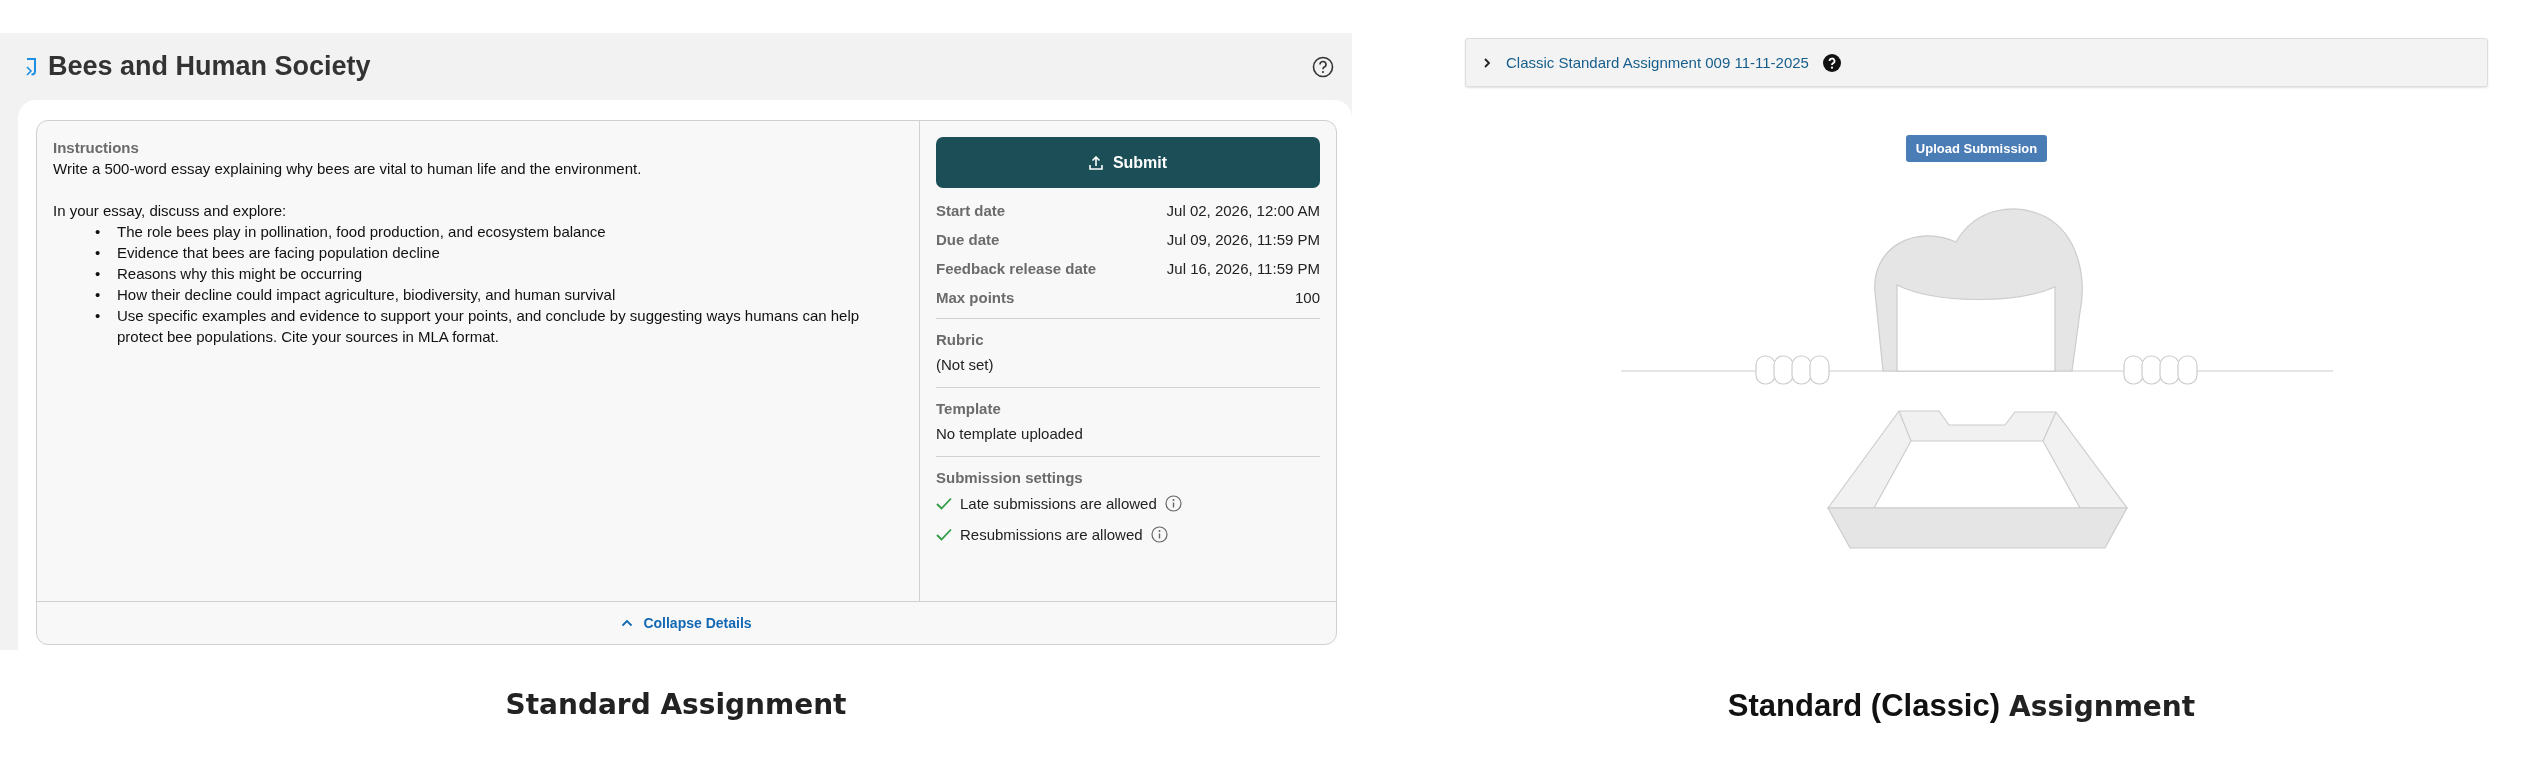  Describe the element at coordinates (1487, 62) in the screenshot. I see `chevron-right-icon` at that location.